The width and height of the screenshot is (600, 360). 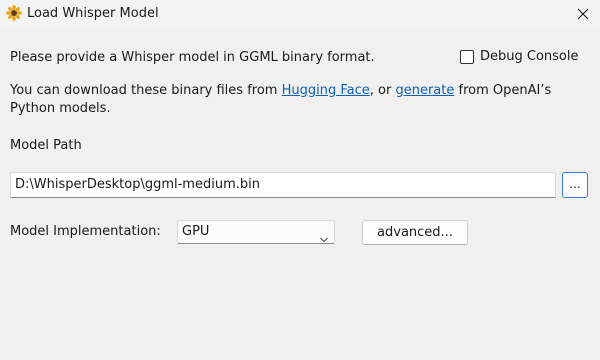 What do you see at coordinates (283, 185) in the screenshot?
I see `model-path-input: D:\WhisperDesktop\ggml-medium.bin` at bounding box center [283, 185].